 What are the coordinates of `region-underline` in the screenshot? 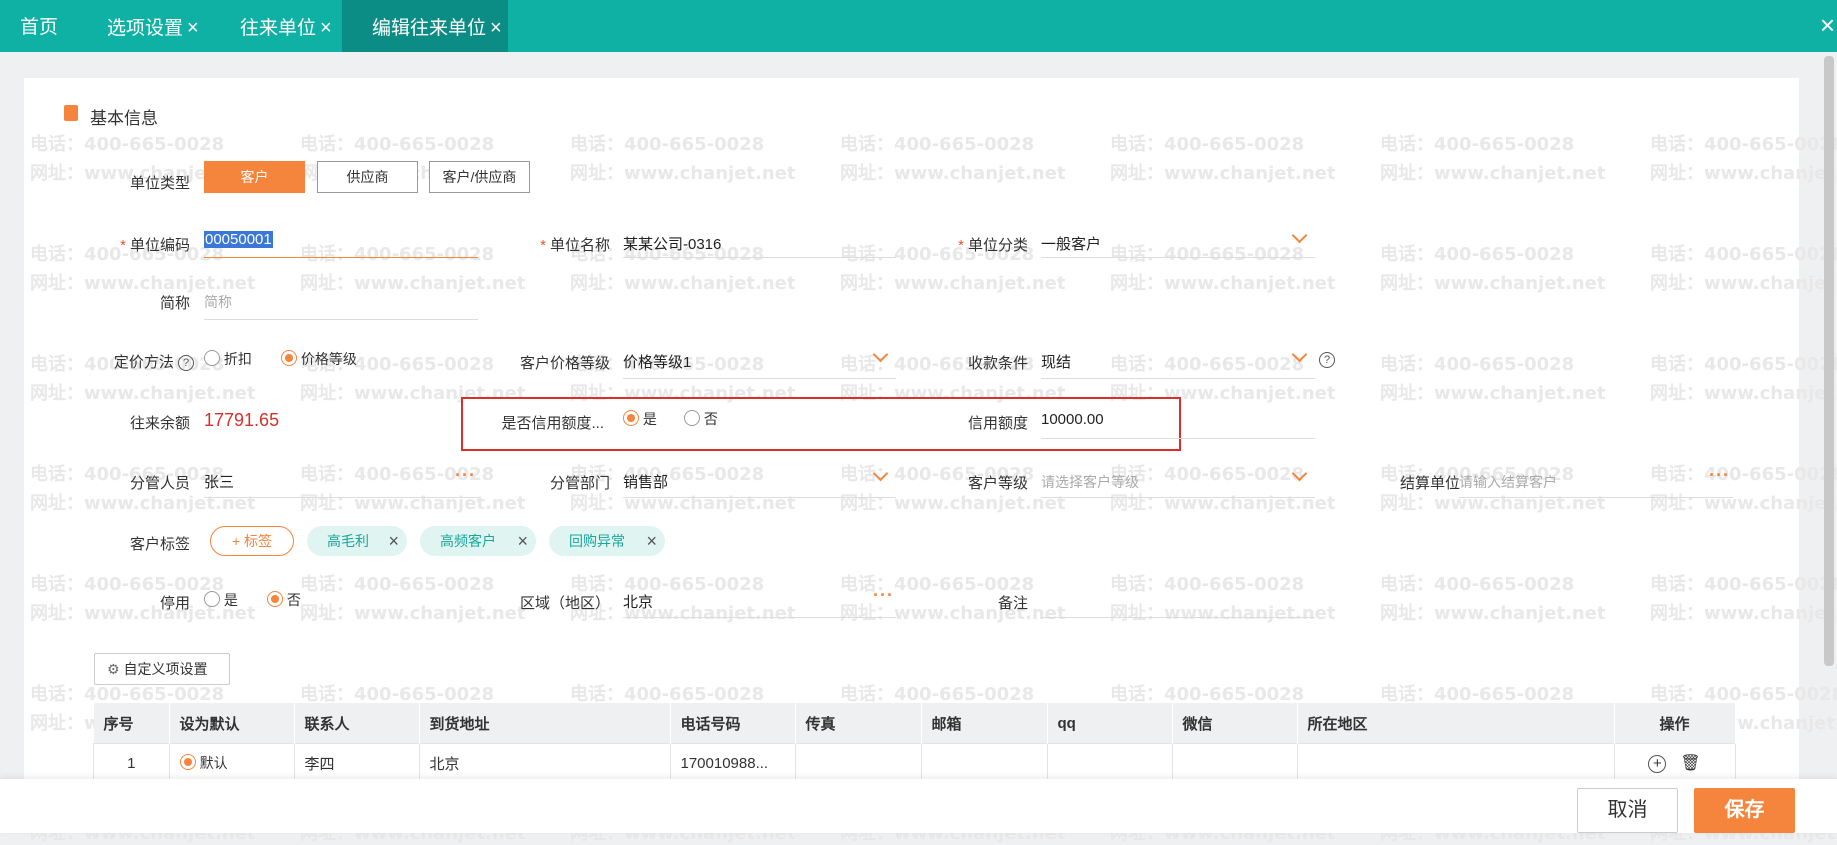 It's located at (759, 617).